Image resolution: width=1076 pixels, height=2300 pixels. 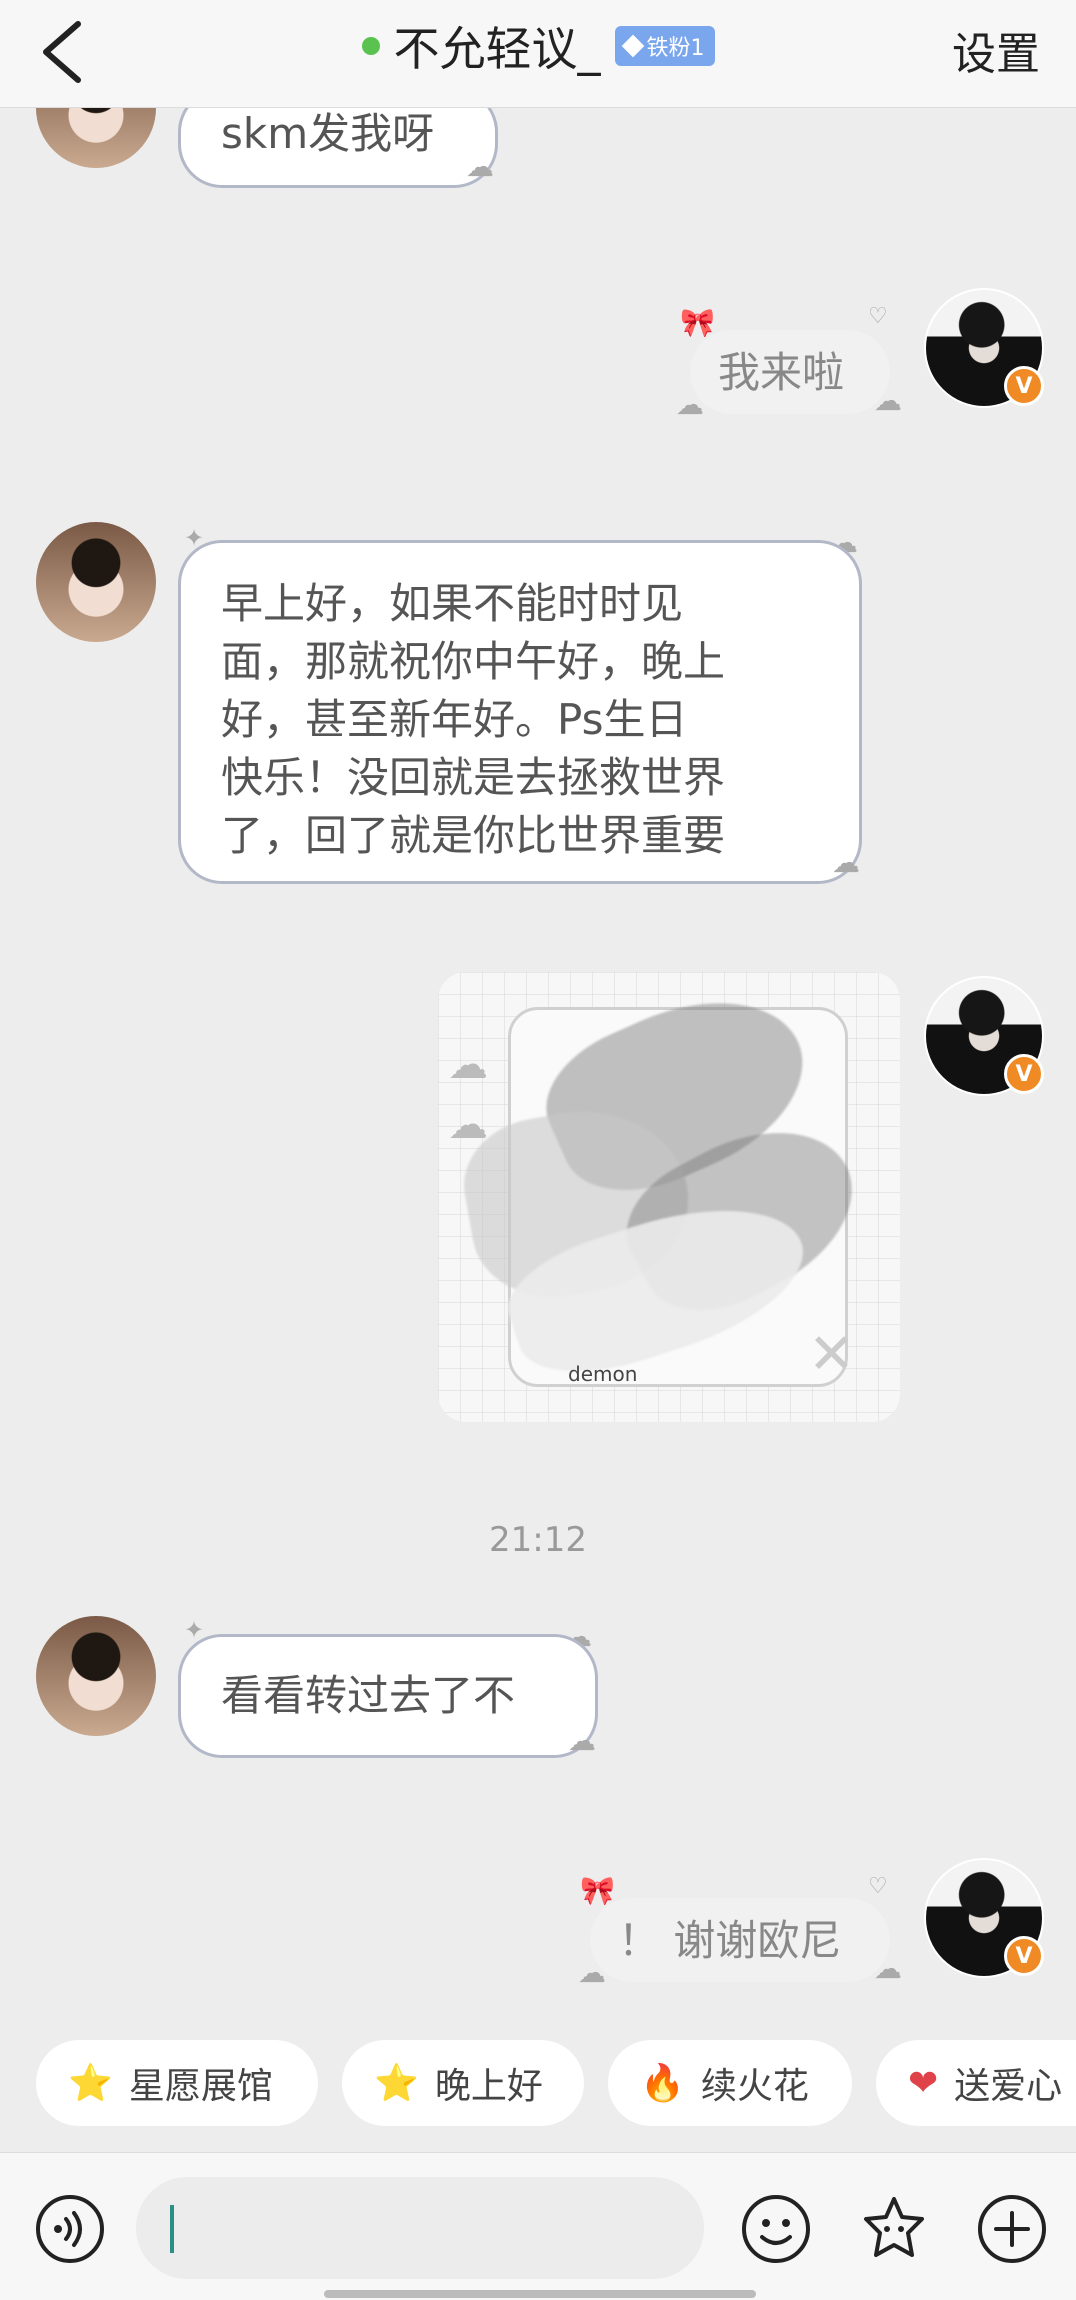 I want to click on quick-reply-label: 星愿展馆, so click(x=200, y=2086).